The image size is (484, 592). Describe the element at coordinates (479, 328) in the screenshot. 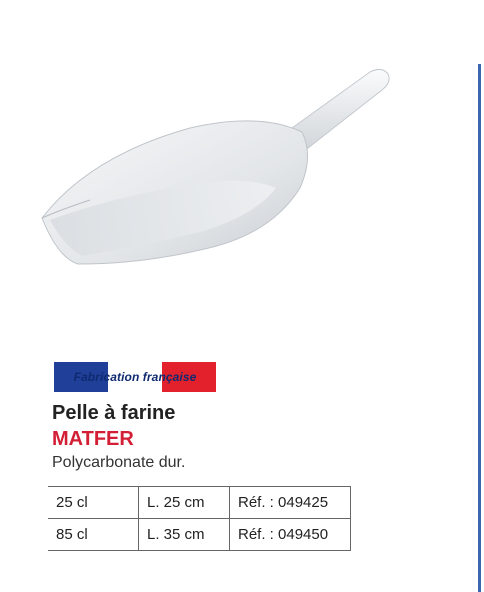

I see `page-edge-rule` at that location.